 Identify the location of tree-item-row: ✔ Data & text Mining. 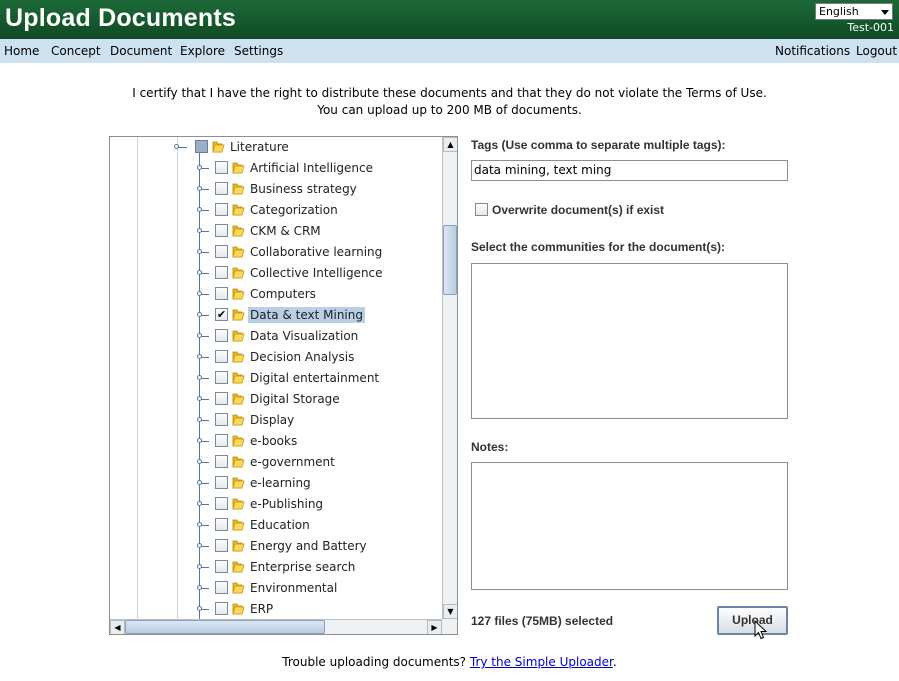
(276, 315).